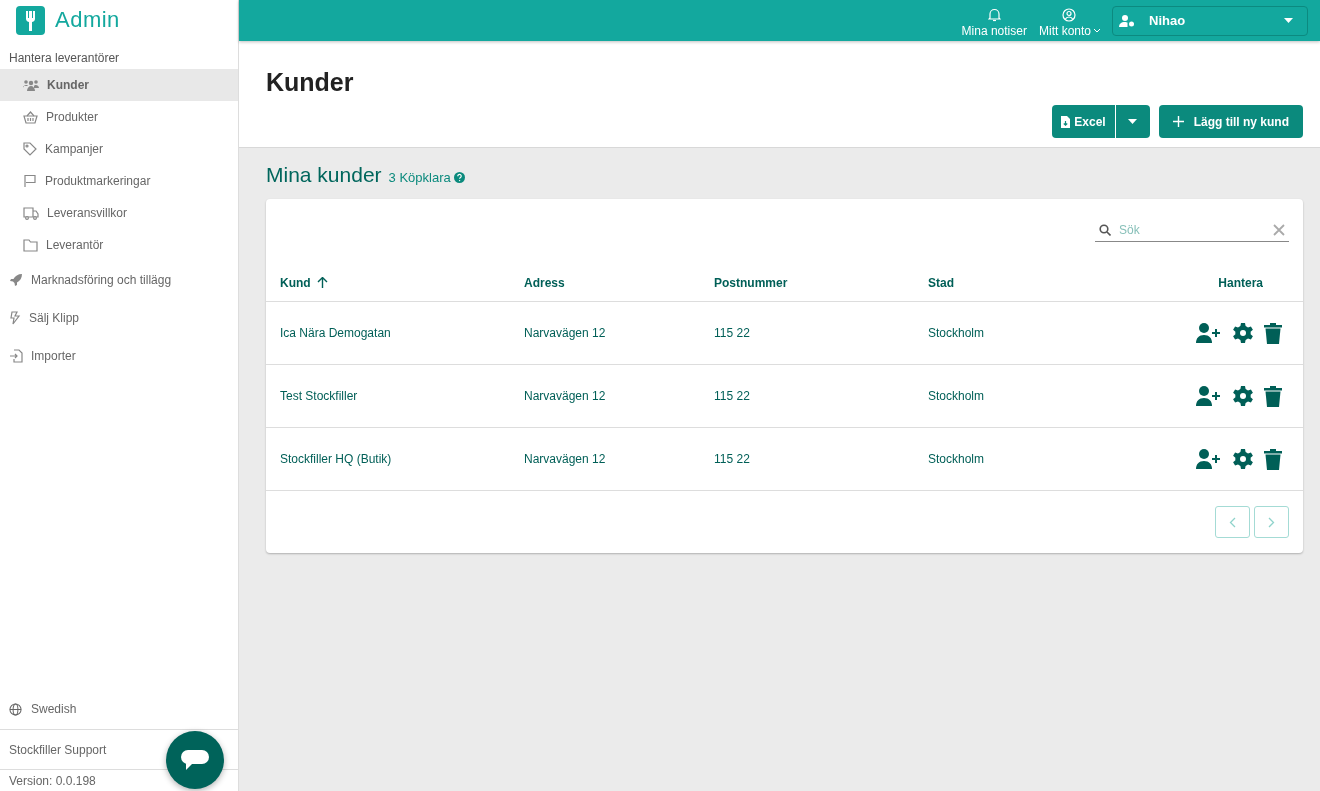 This screenshot has height=791, width=1320. What do you see at coordinates (388, 333) in the screenshot?
I see `table-cell: Ica Nära Demogatan` at bounding box center [388, 333].